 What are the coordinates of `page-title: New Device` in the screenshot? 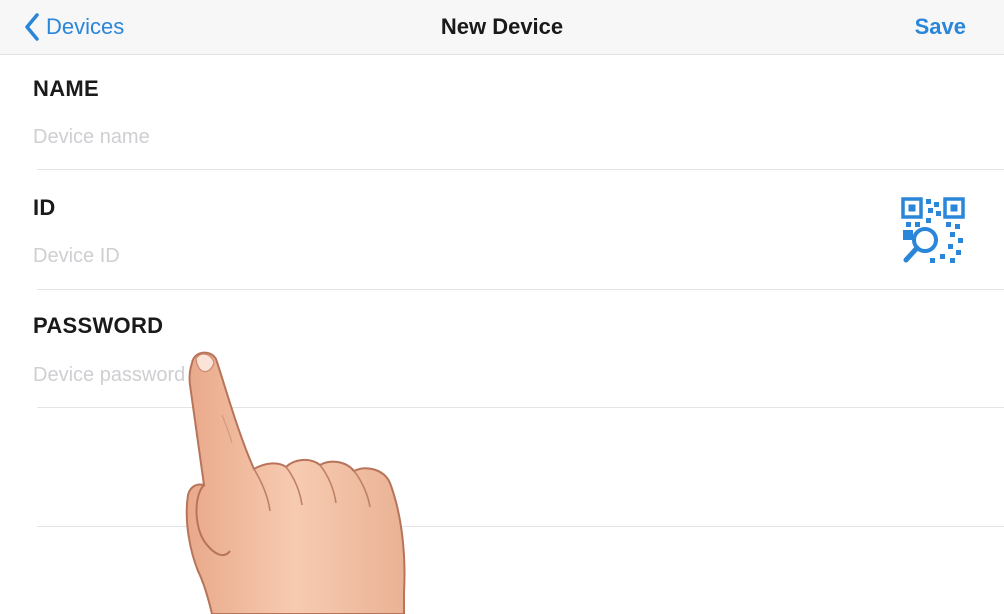 It's located at (502, 26).